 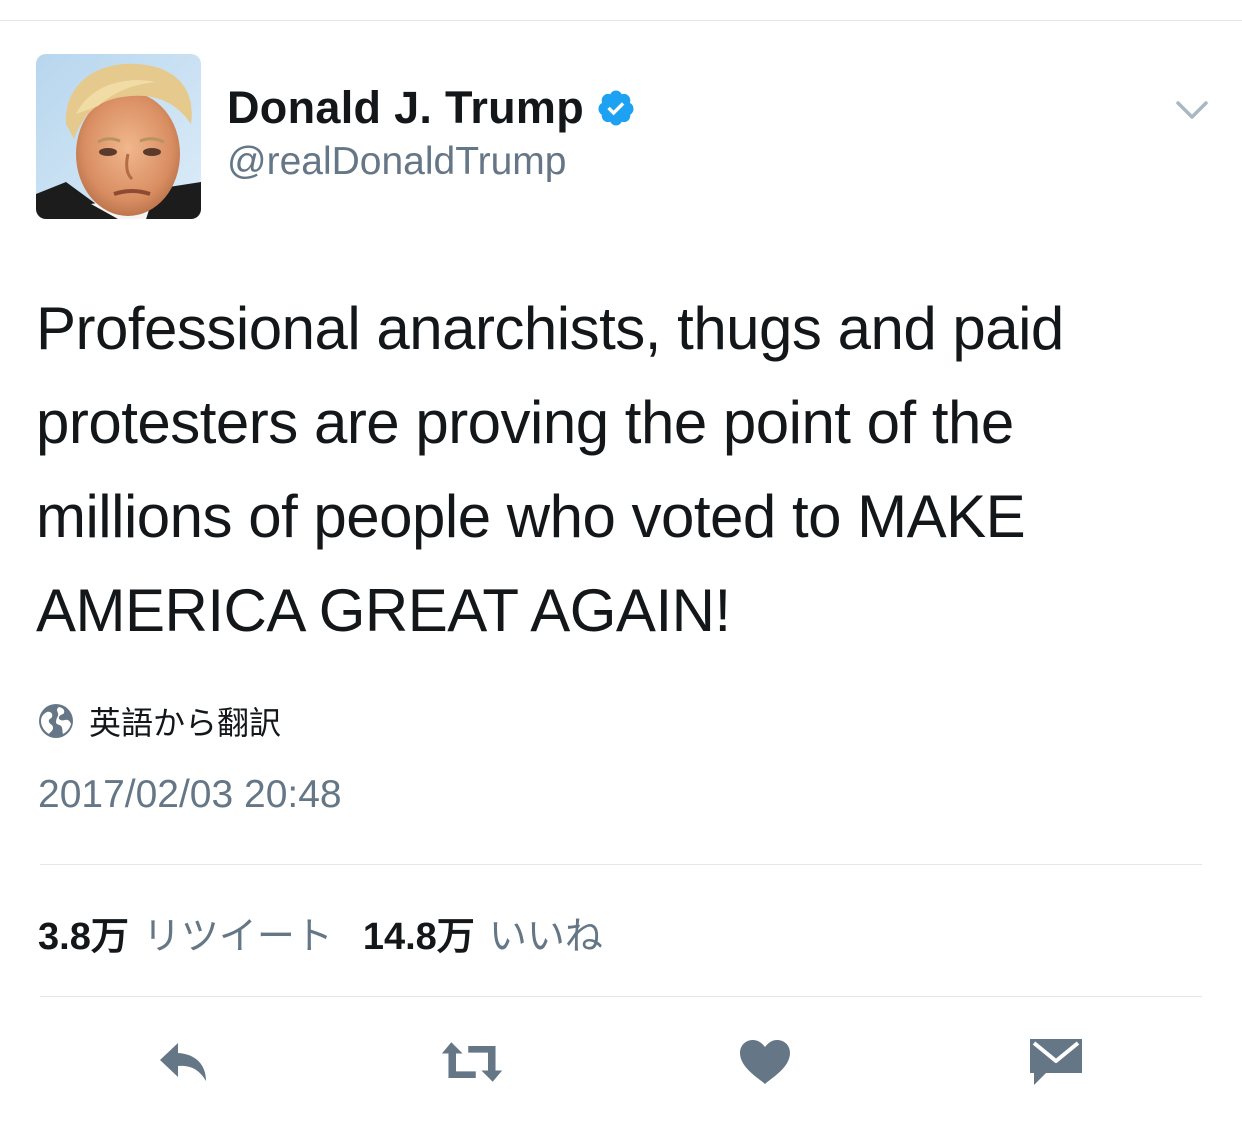 I want to click on likes-count: 14.8万, so click(x=418, y=937).